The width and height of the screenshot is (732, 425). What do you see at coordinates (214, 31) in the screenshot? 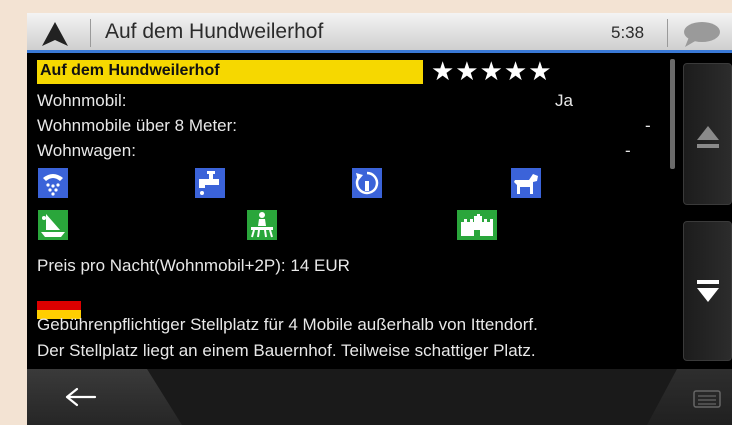
I see `header-title: Auf dem Hundweilerhof` at bounding box center [214, 31].